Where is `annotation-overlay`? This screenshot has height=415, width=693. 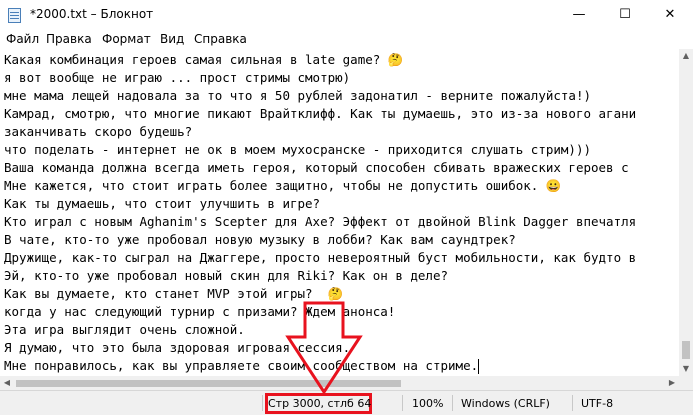 annotation-overlay is located at coordinates (324, 348).